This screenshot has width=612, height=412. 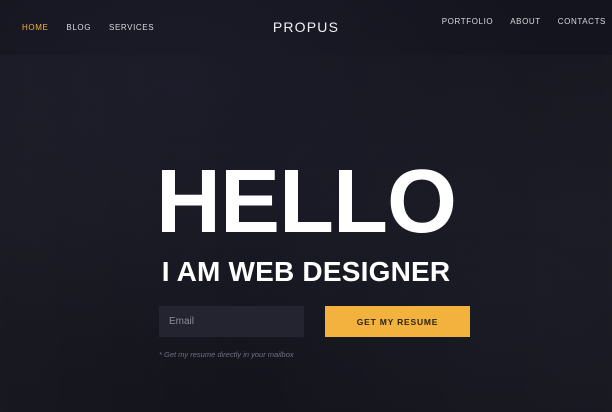 What do you see at coordinates (226, 354) in the screenshot?
I see `resume-note: * Get my resume directly in your mailbox` at bounding box center [226, 354].